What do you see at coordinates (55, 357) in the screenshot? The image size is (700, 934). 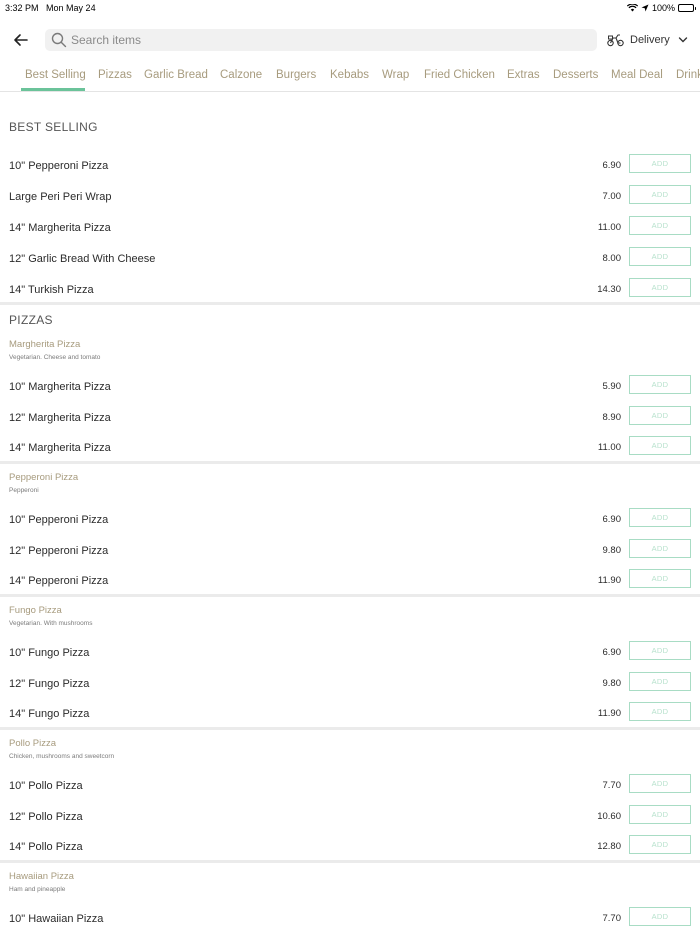 I see `pizza-group-description: Vegetarian. Cheese and tomato` at bounding box center [55, 357].